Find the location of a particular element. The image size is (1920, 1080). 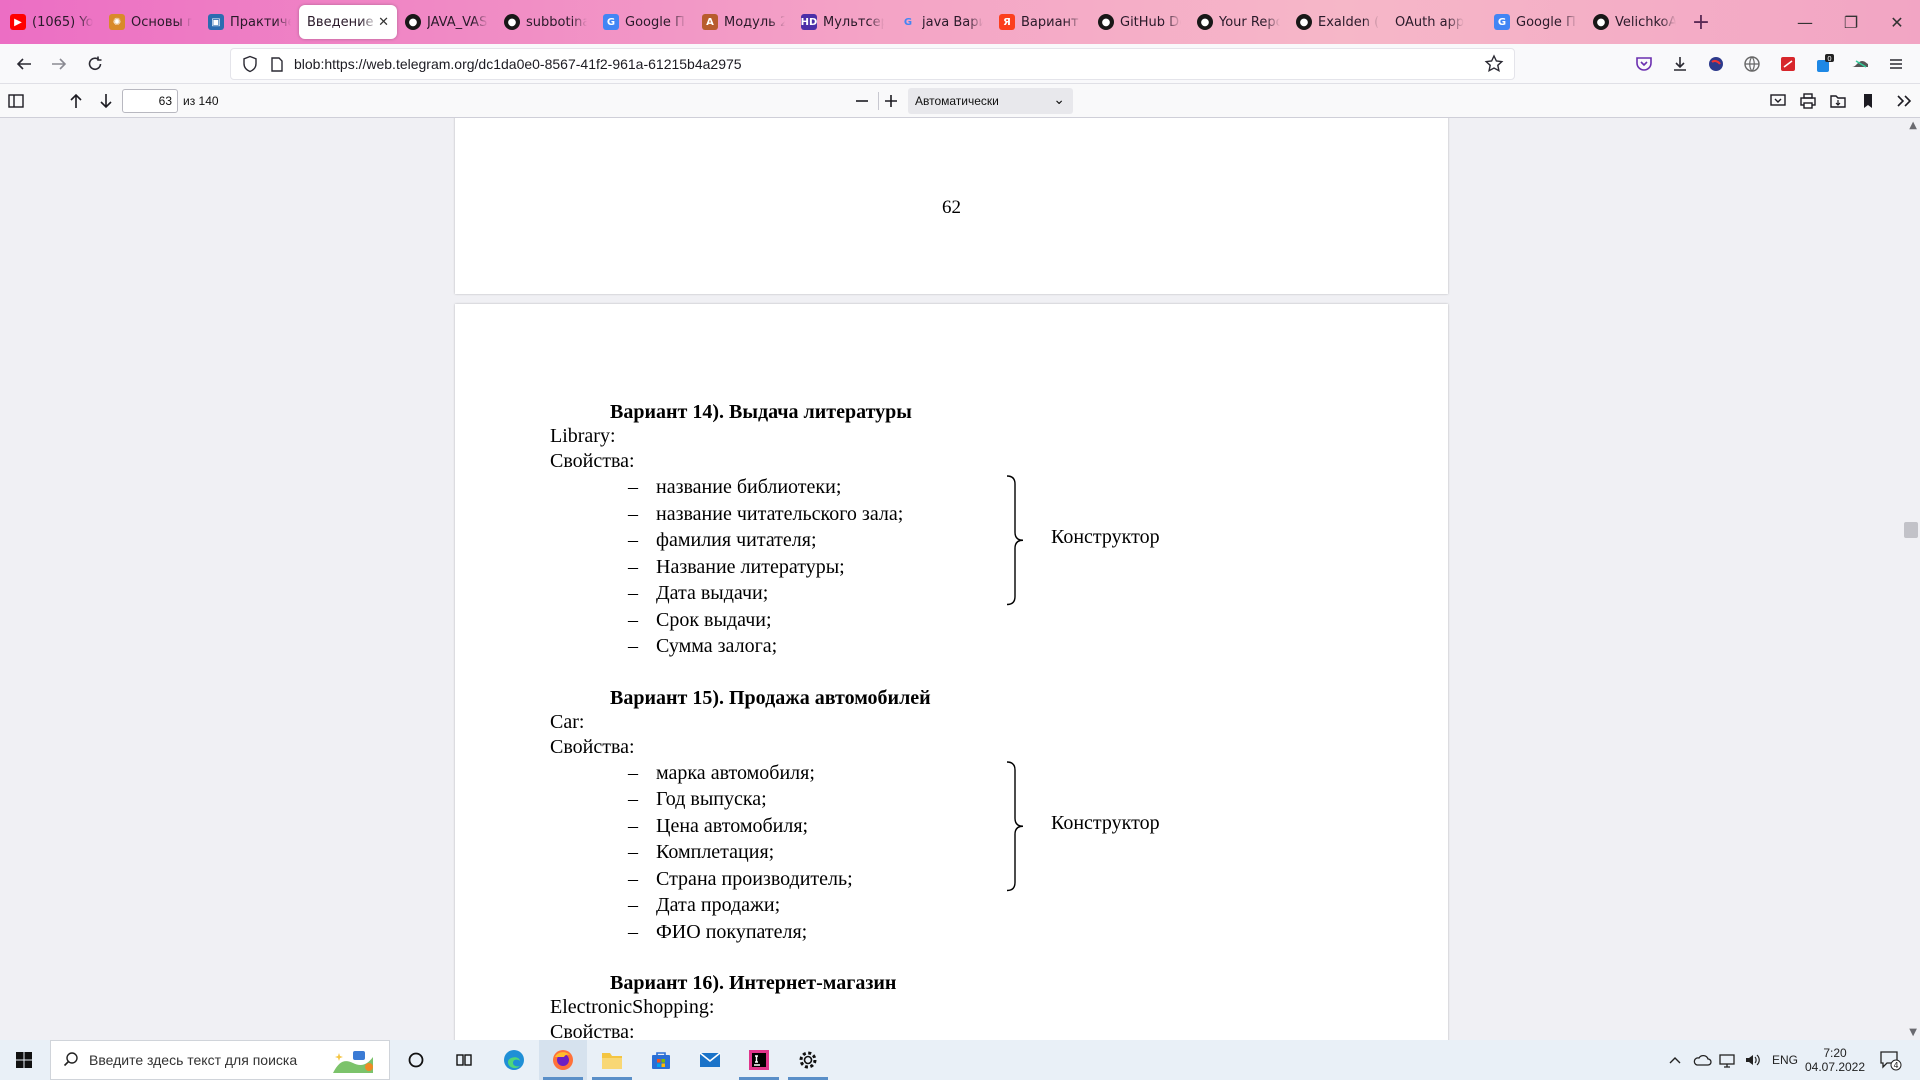

browser-tab: ● Your Repositories is located at coordinates (1238, 22).